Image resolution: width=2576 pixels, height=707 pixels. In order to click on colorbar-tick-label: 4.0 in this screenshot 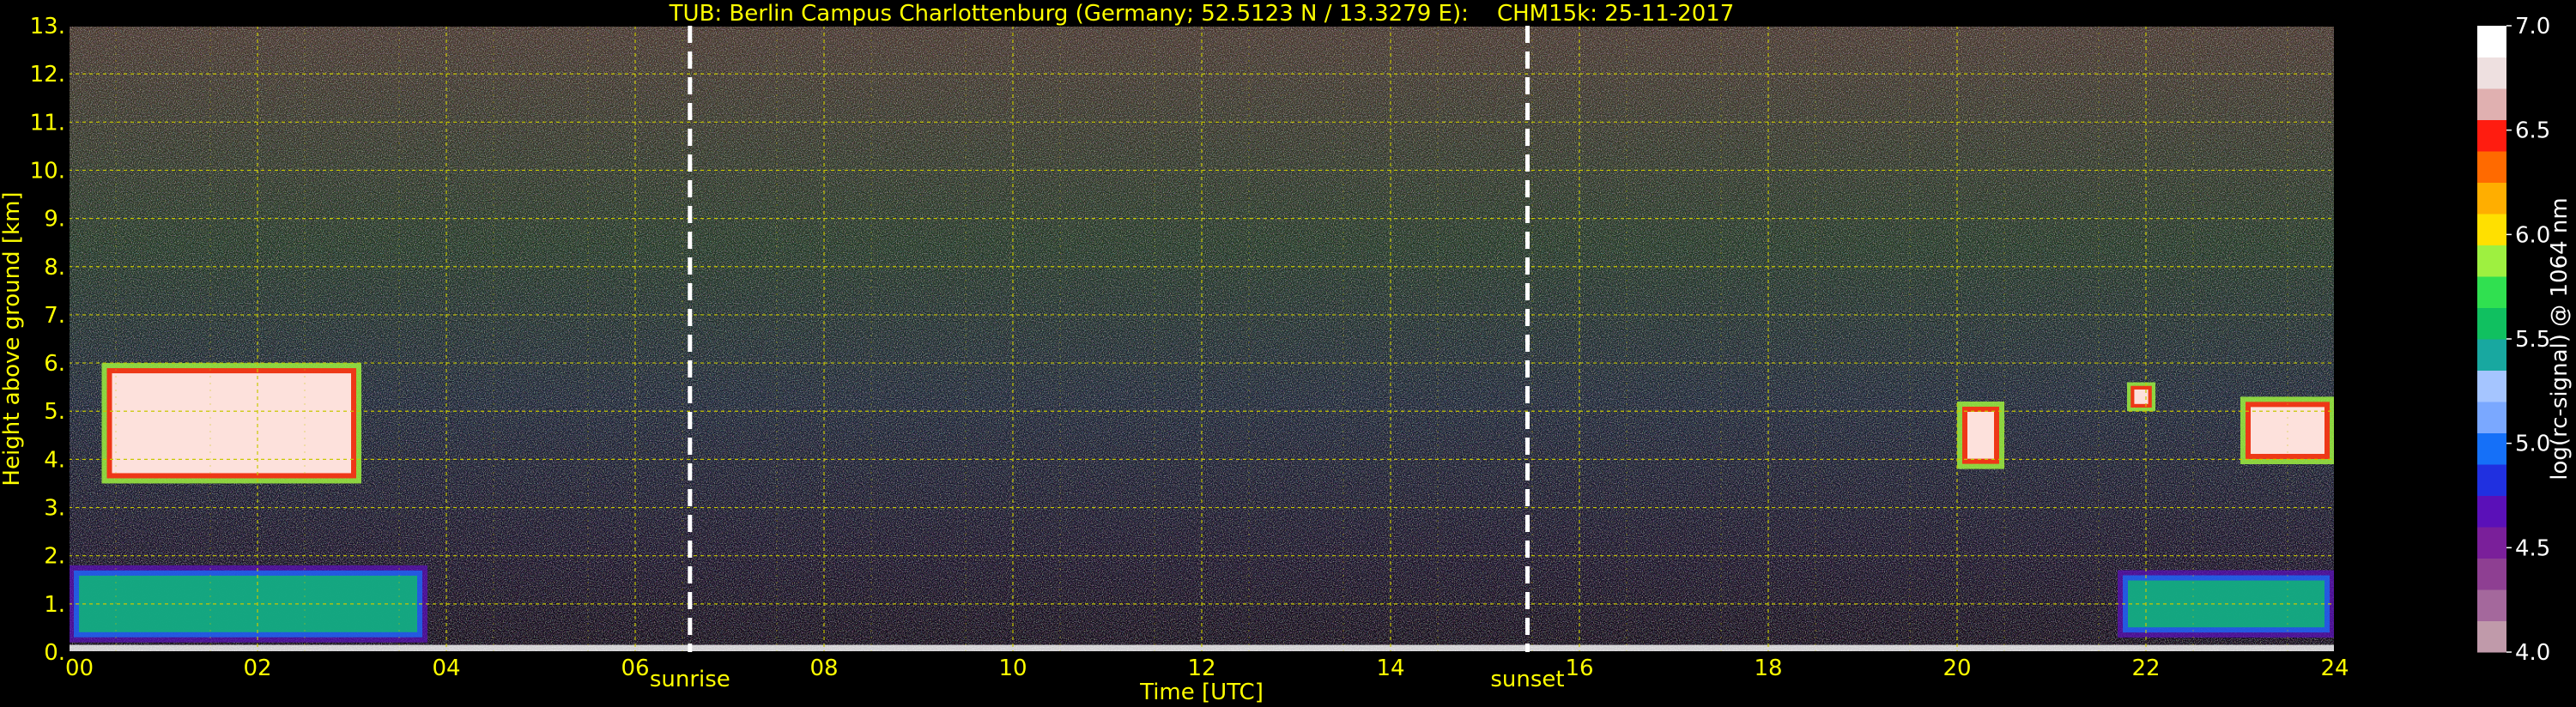, I will do `click(2532, 653)`.